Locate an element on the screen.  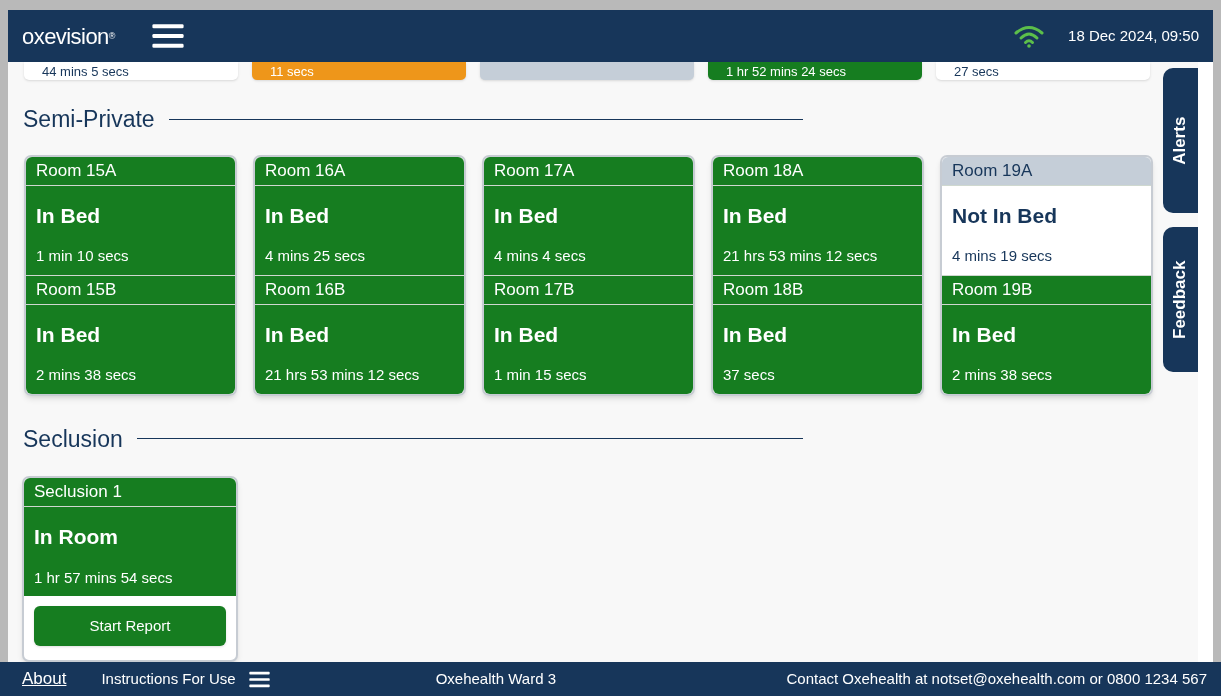
elapsed-time: 4 mins 4 secs is located at coordinates (540, 256).